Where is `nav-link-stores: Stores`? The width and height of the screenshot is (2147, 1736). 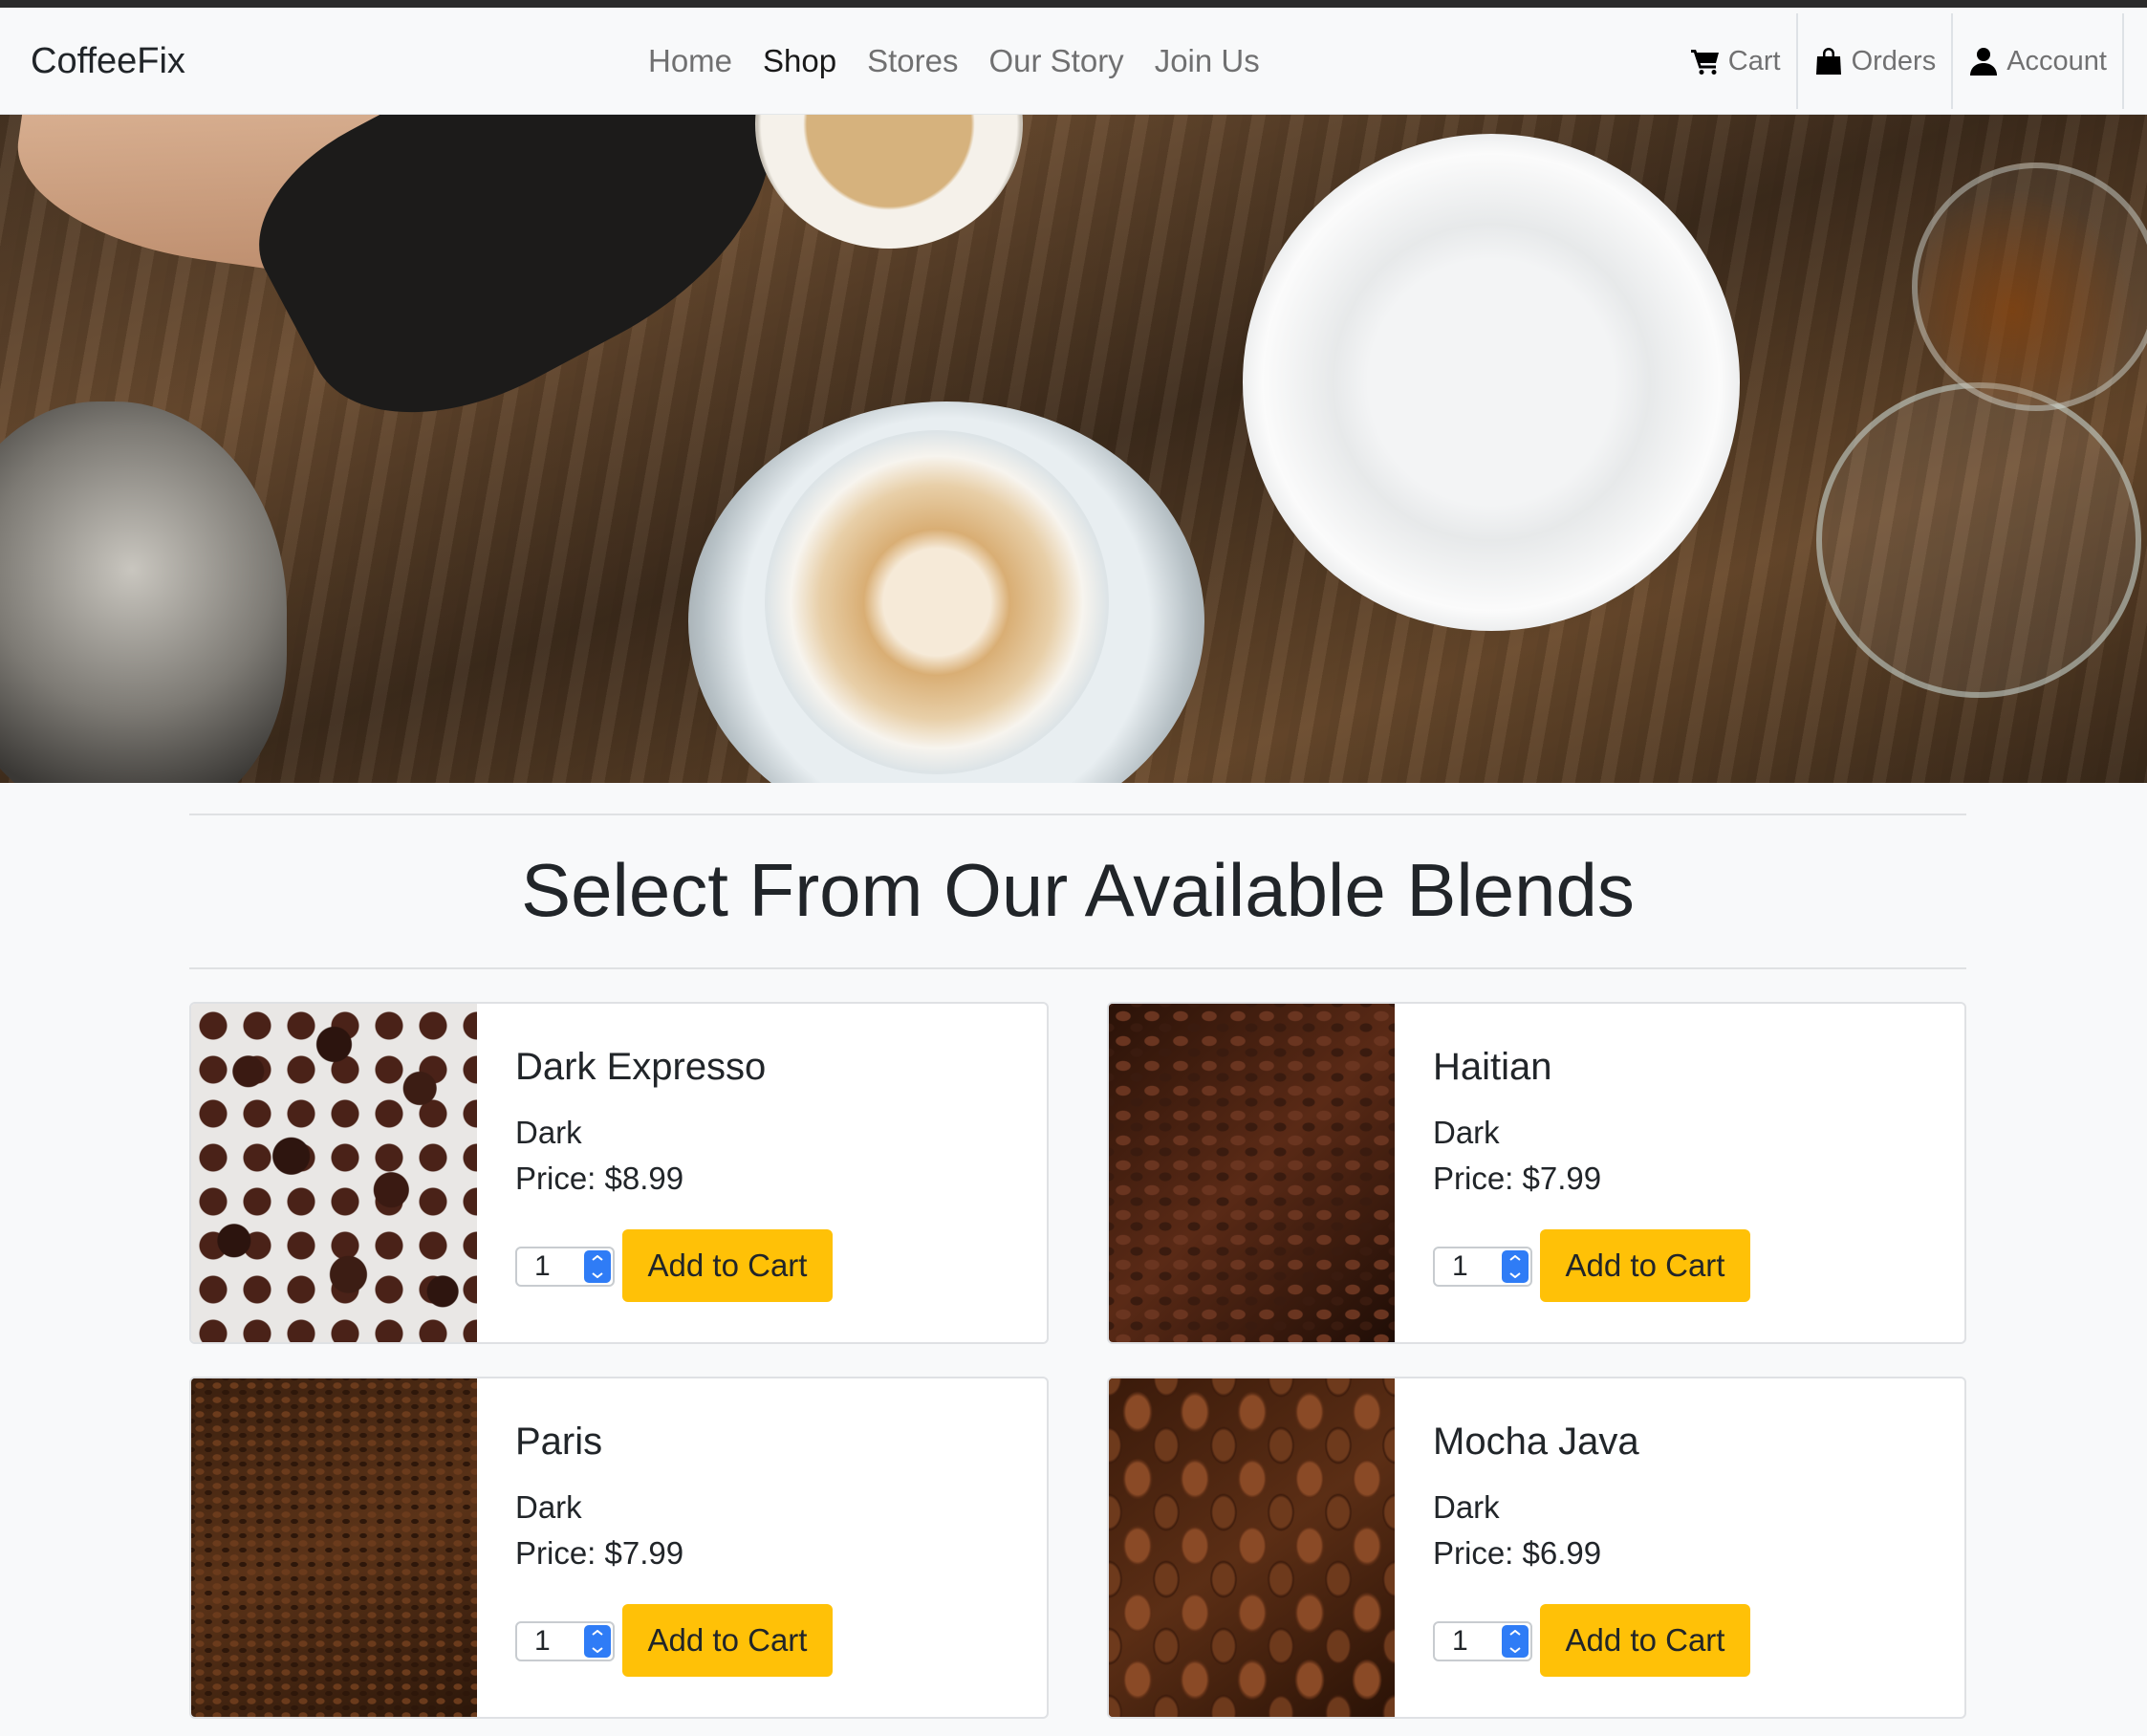
nav-link-stores: Stores is located at coordinates (912, 61).